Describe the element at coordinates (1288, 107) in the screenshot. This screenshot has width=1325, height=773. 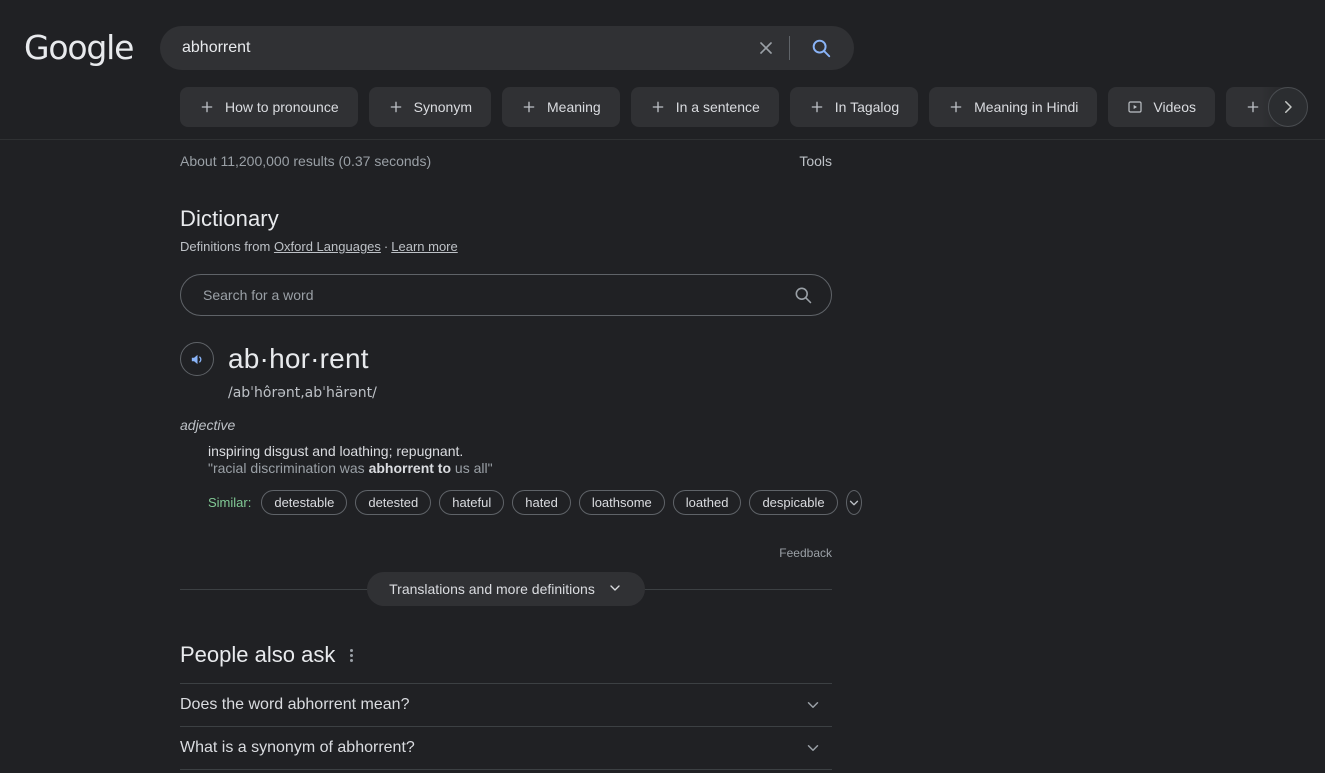
I see `chevron-right-icon` at that location.